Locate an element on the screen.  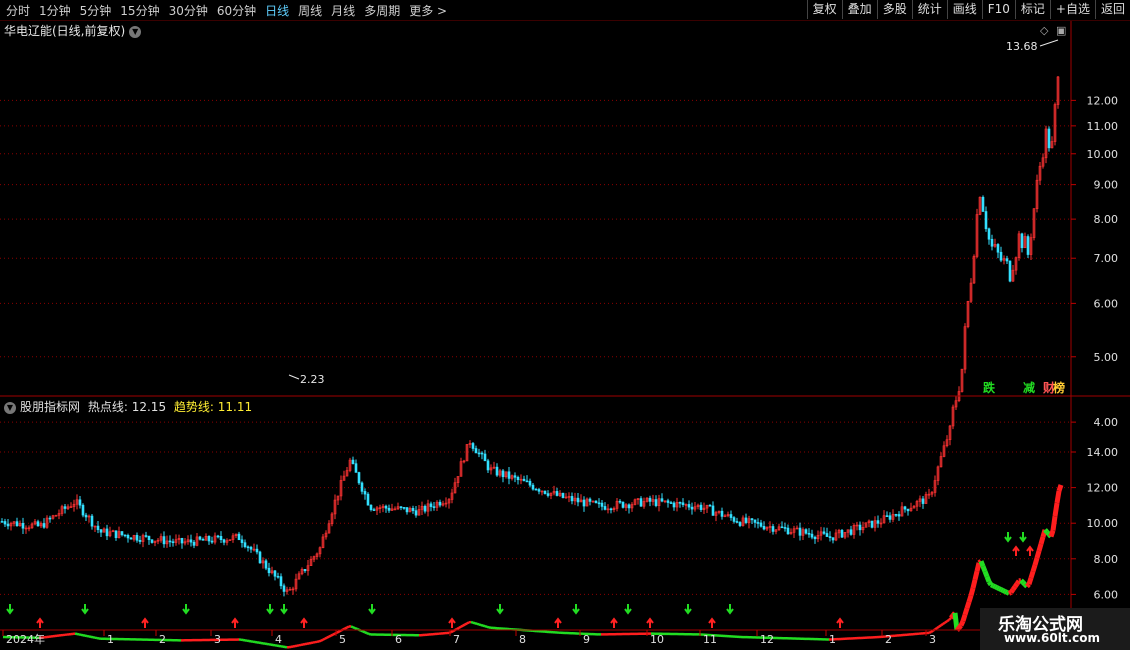
event-marker: 减 is located at coordinates (1029, 387).